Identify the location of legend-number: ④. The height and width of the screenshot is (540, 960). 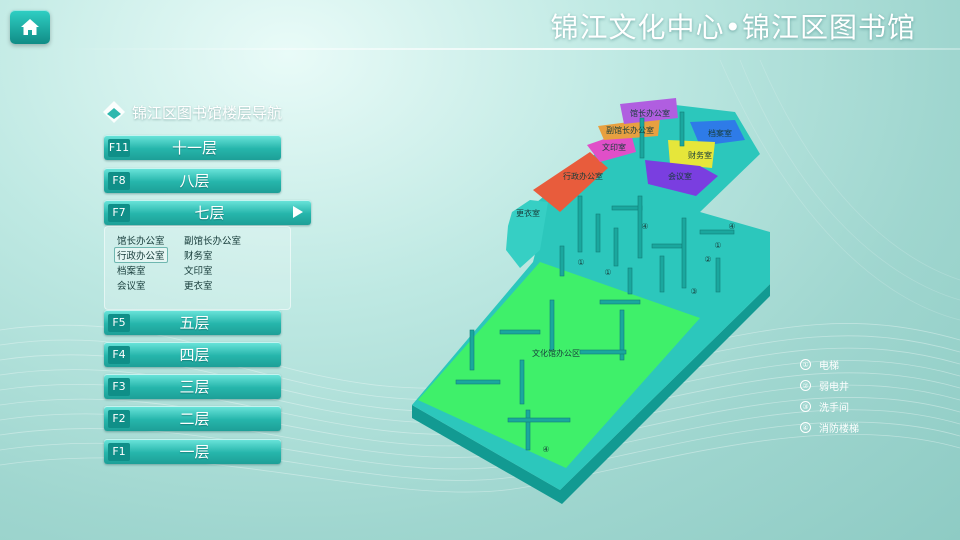
(805, 427).